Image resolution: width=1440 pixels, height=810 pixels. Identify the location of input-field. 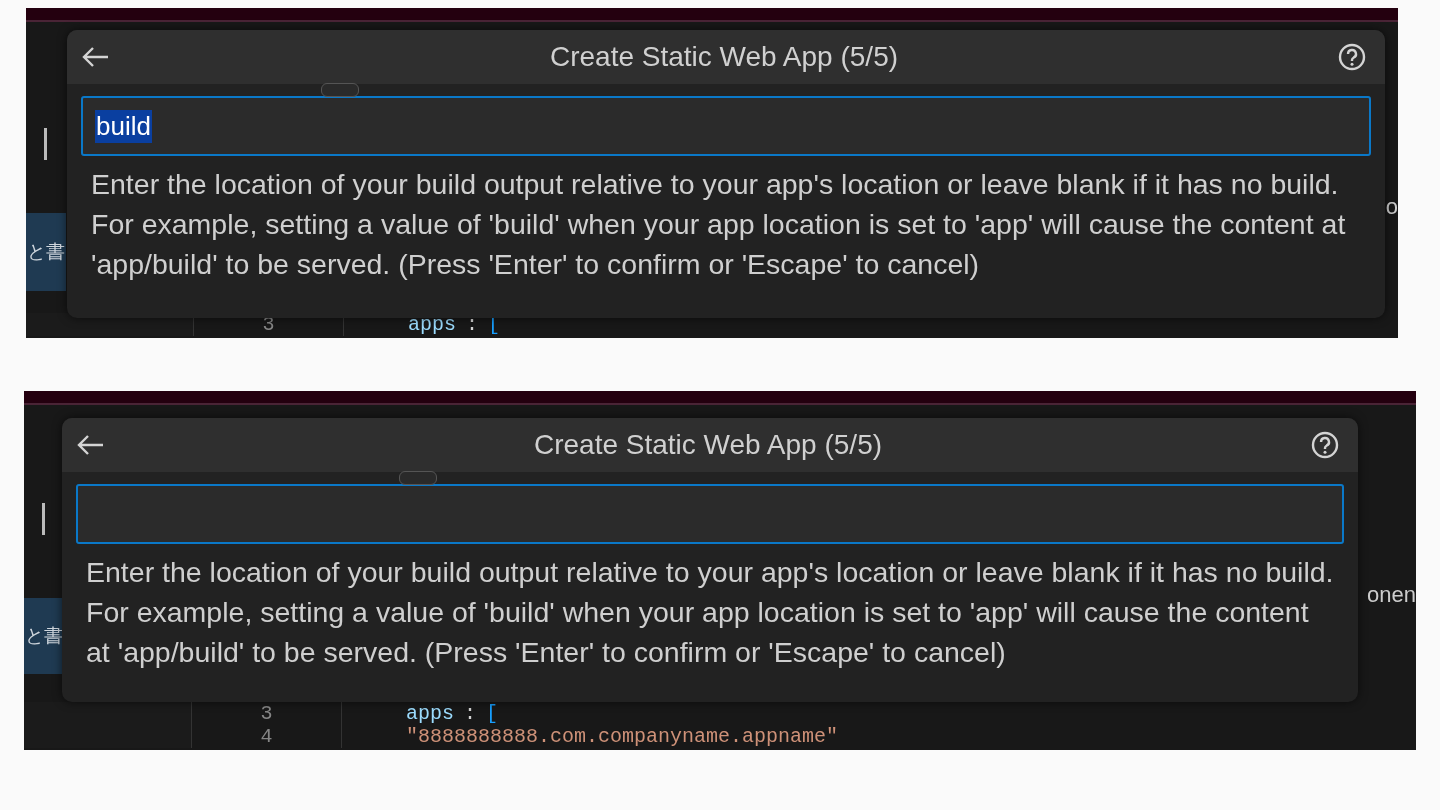
(710, 514).